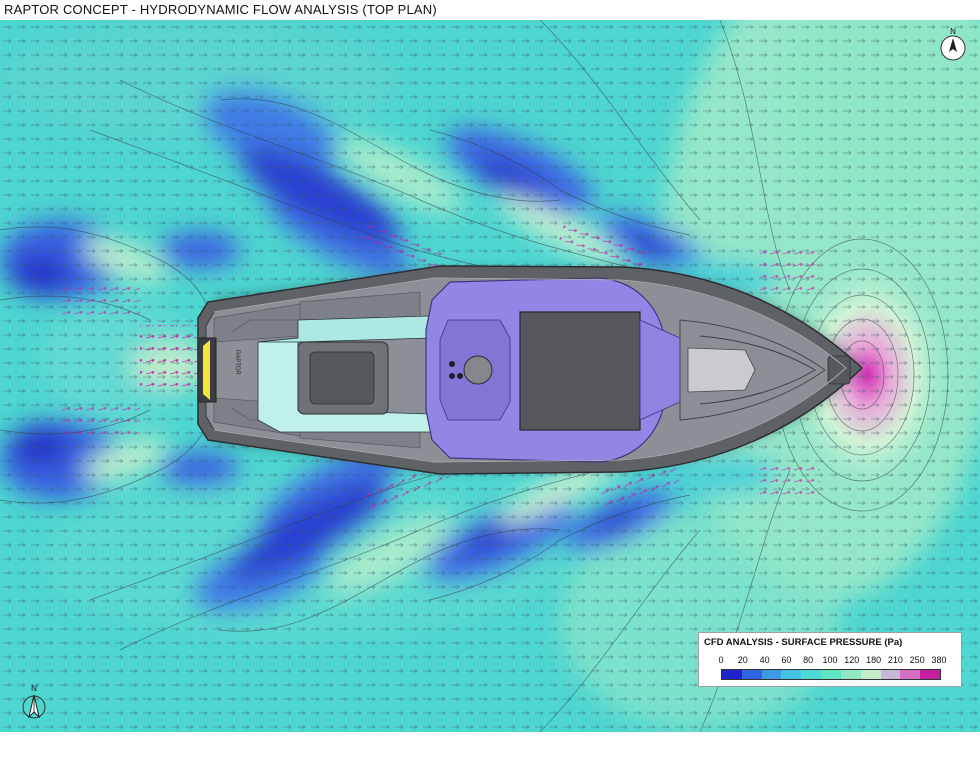 This screenshot has width=980, height=784. What do you see at coordinates (786, 660) in the screenshot?
I see `legend-tick-label: 60` at bounding box center [786, 660].